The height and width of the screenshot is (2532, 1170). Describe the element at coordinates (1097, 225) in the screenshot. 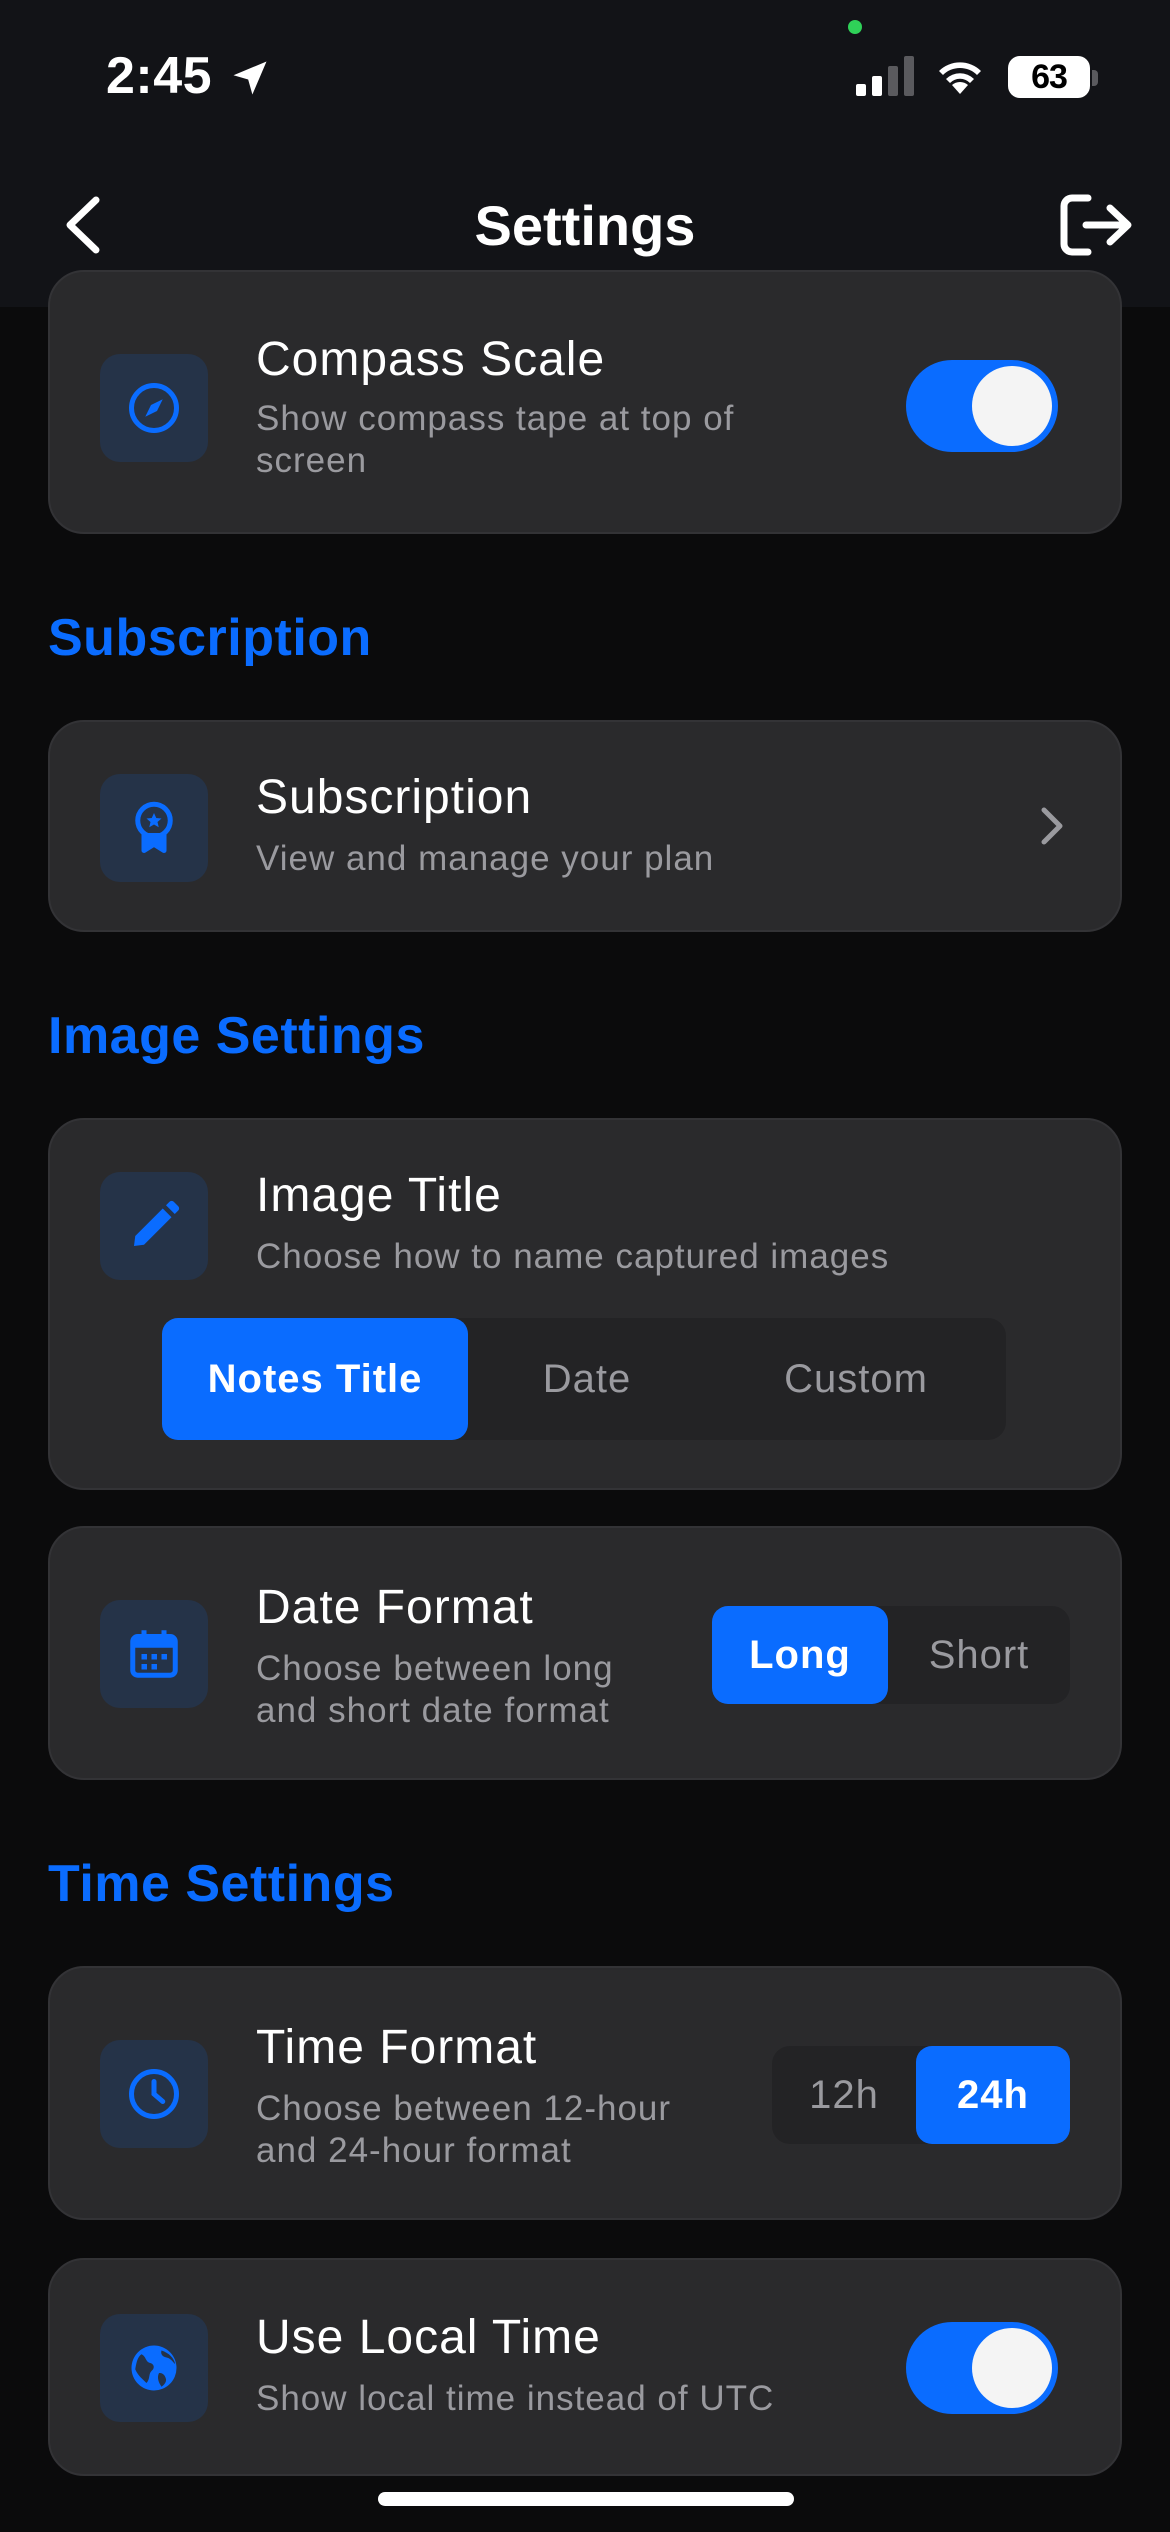

I see `logout-icon` at that location.